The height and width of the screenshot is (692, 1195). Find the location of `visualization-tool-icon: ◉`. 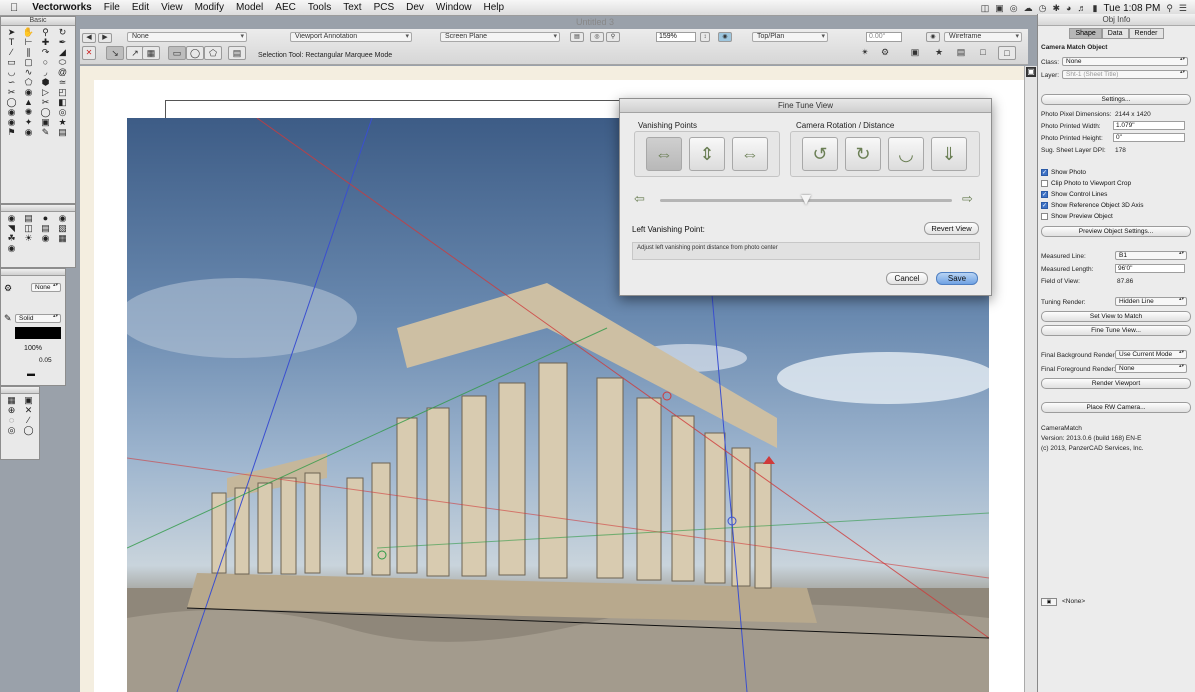

visualization-tool-icon: ◉ is located at coordinates (11, 122).